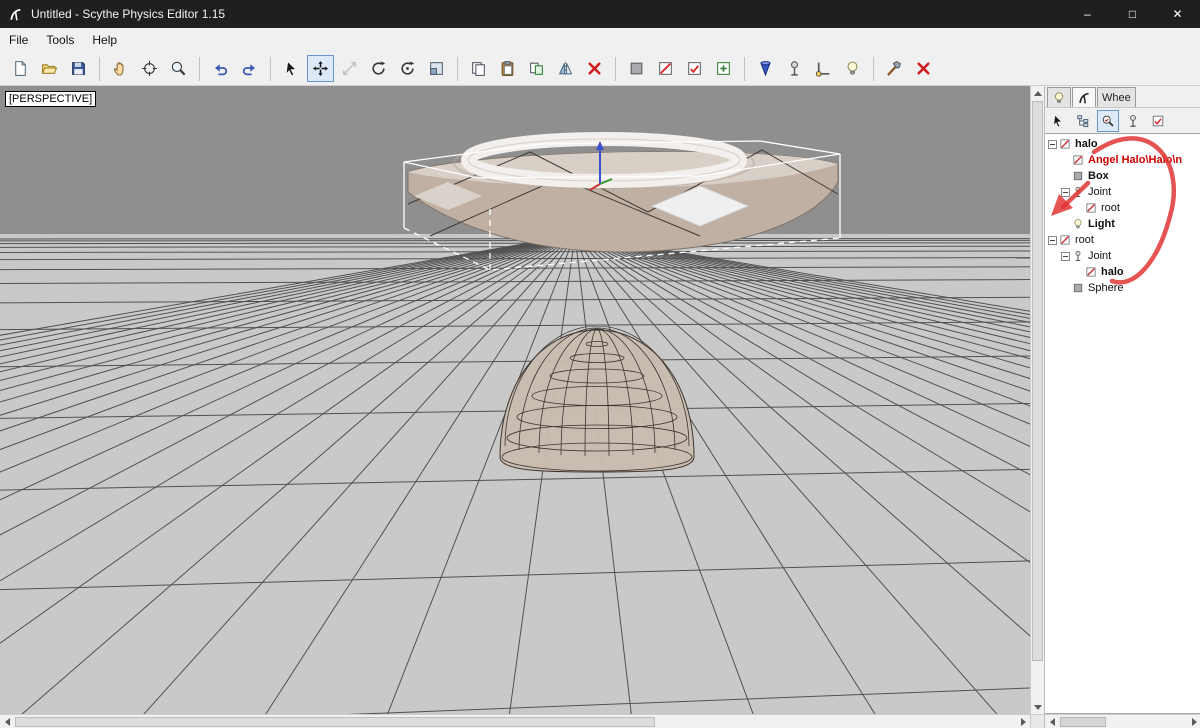 The image size is (1200, 728). I want to click on add-cone-button, so click(765, 68).